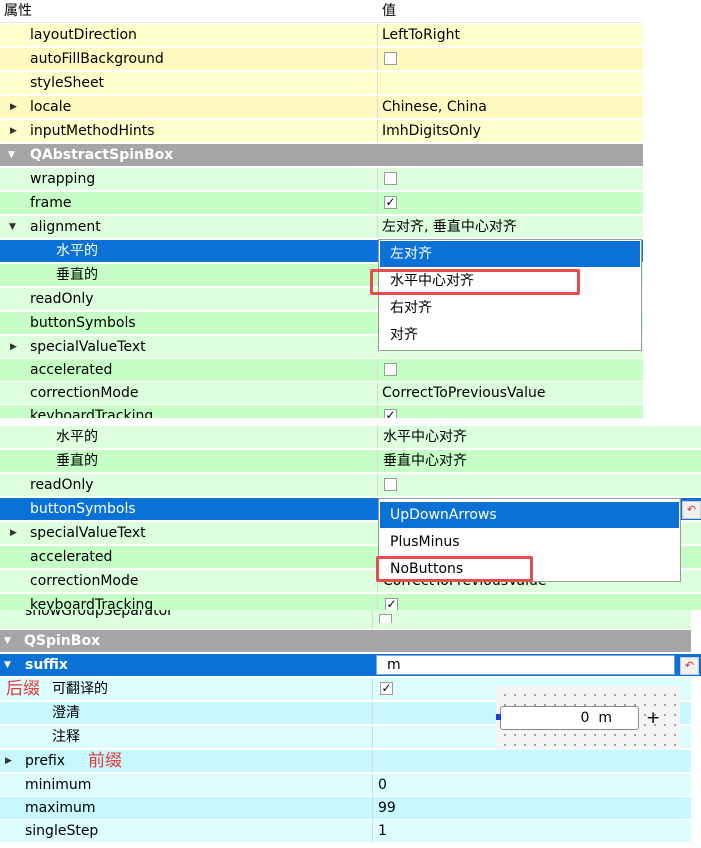  Describe the element at coordinates (321, 59) in the screenshot. I see `prop-row-autoFillBackground: autoFillBackground` at that location.